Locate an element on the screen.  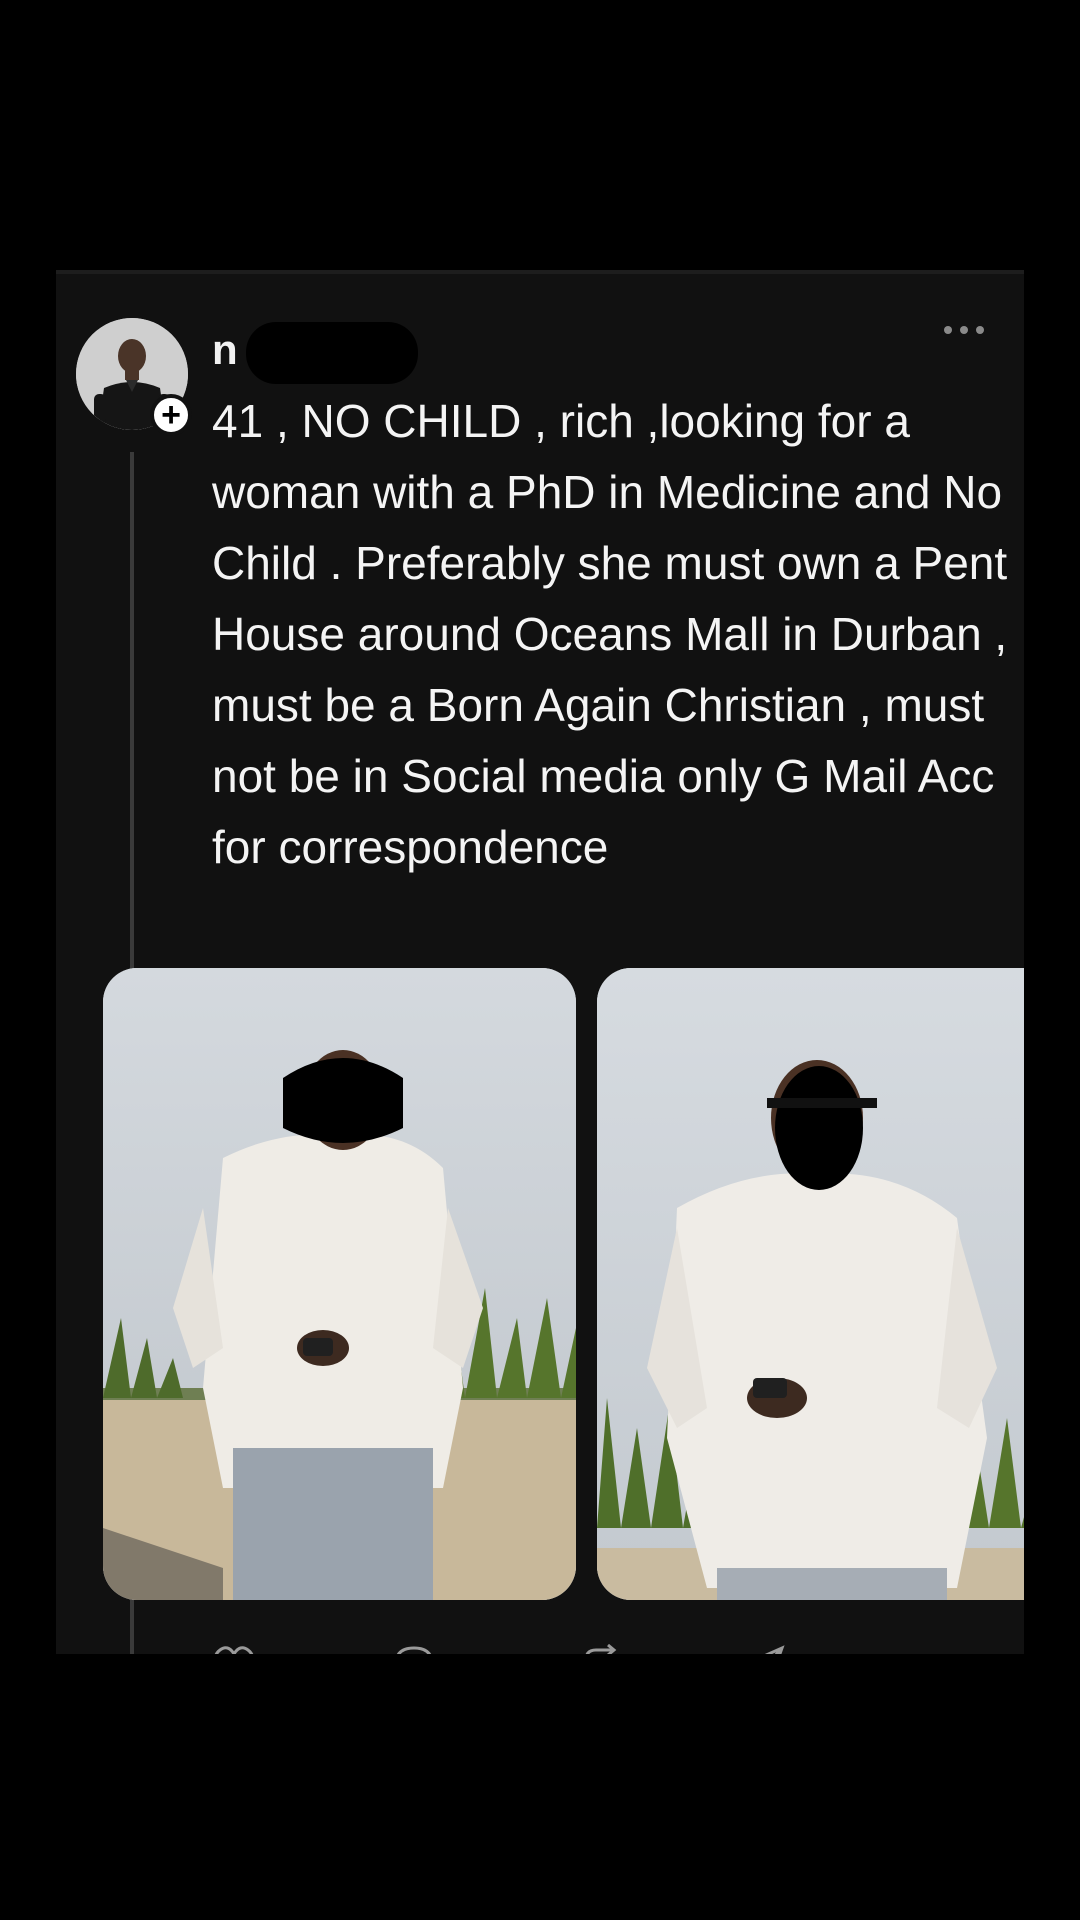
action-bar is located at coordinates (512, 1649).